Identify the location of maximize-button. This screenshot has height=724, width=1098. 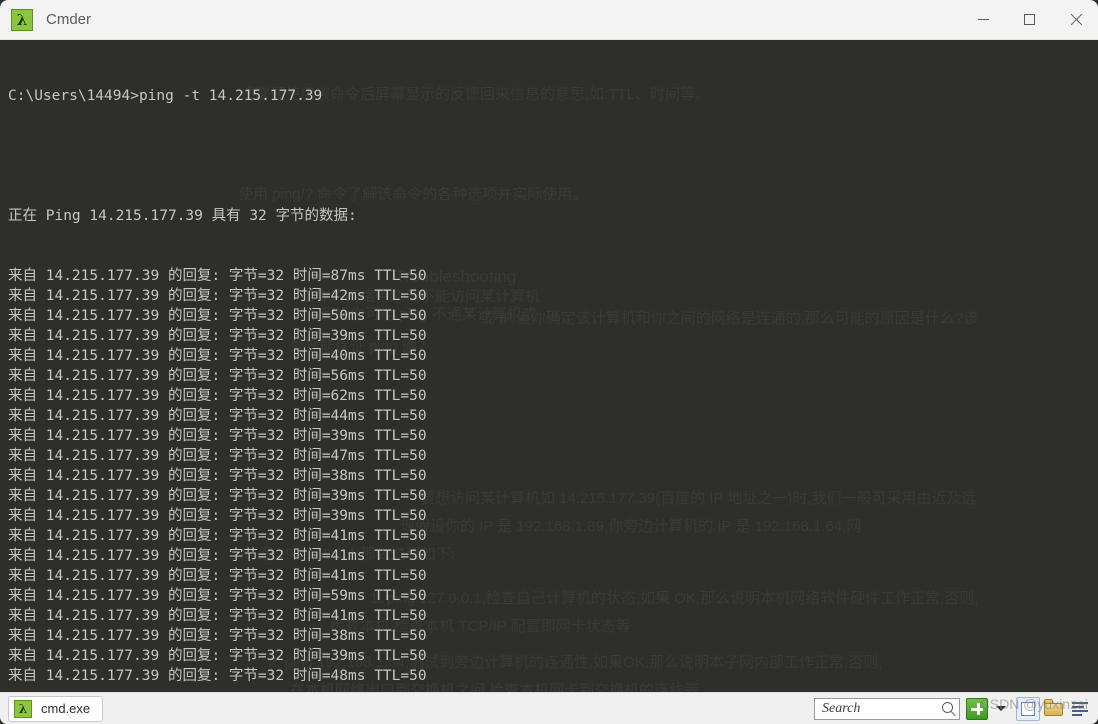
(1029, 20).